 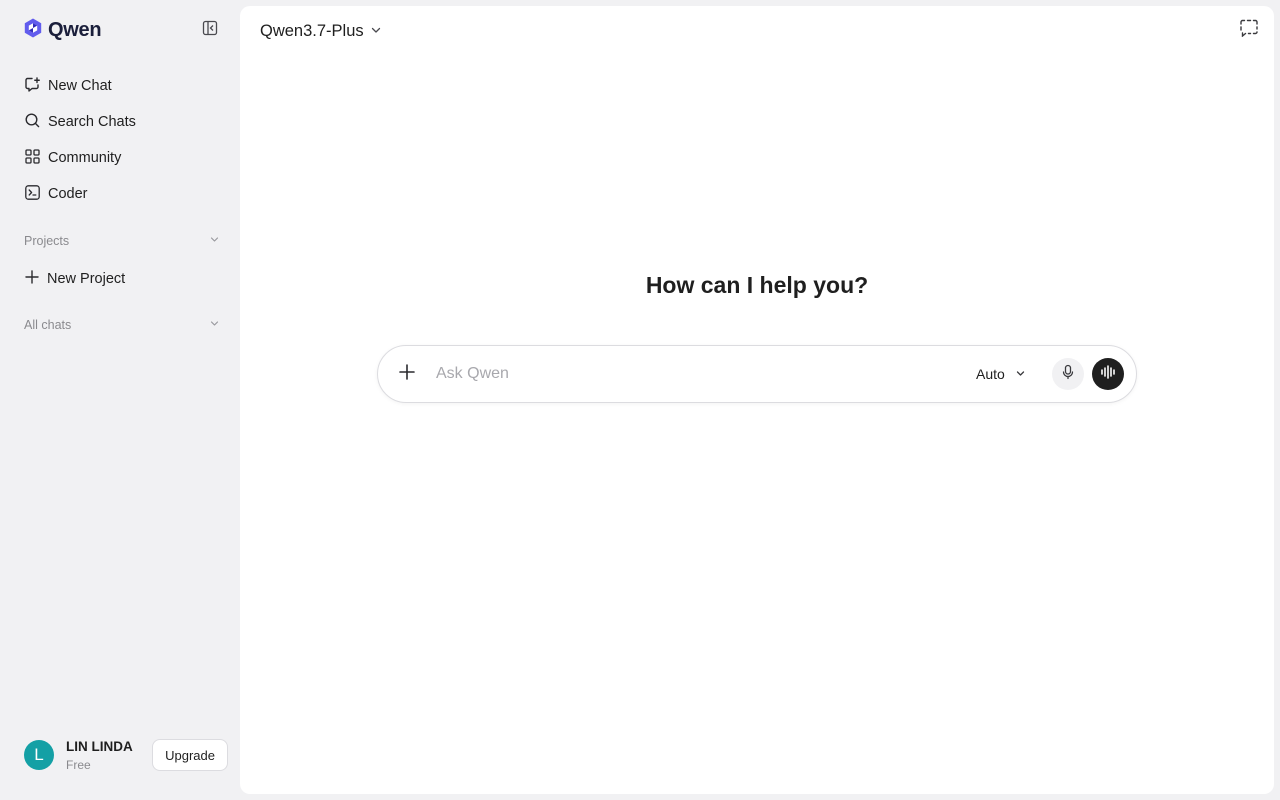 I want to click on chat-composer: Auto, so click(x=757, y=374).